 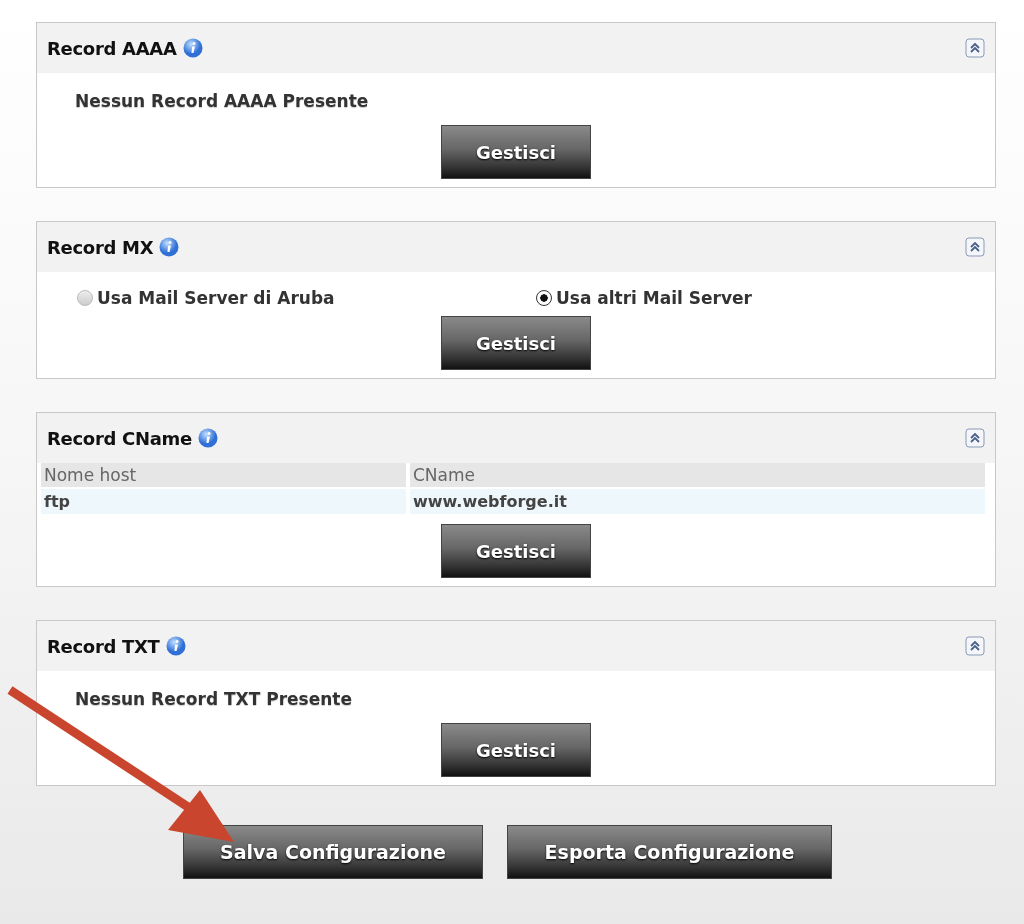 I want to click on action-button: Esporta Configurazione, so click(x=669, y=852).